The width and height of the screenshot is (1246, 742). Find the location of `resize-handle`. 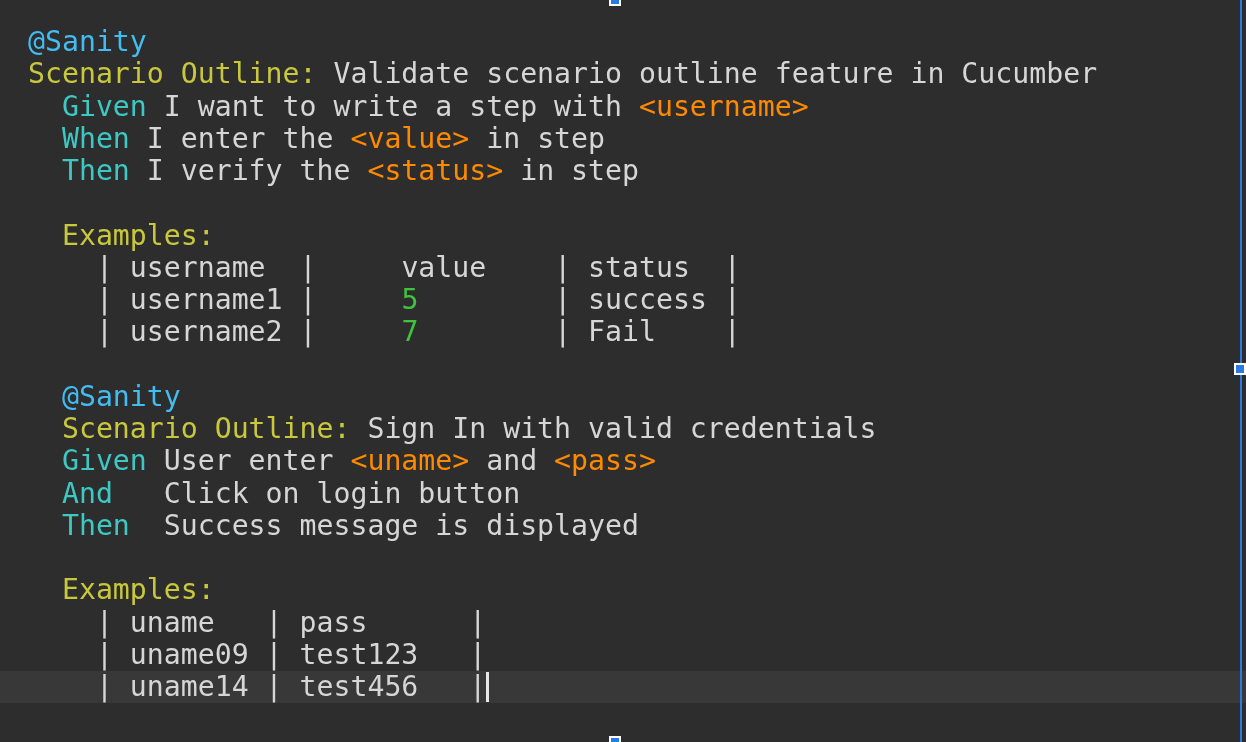

resize-handle is located at coordinates (1240, 369).